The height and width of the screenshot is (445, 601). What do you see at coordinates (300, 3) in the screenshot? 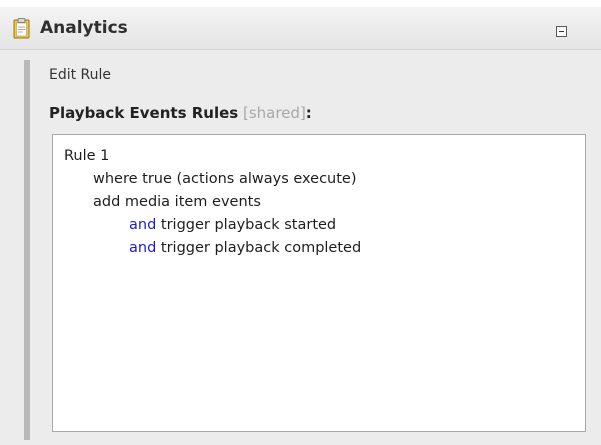
I see `top-strip` at bounding box center [300, 3].